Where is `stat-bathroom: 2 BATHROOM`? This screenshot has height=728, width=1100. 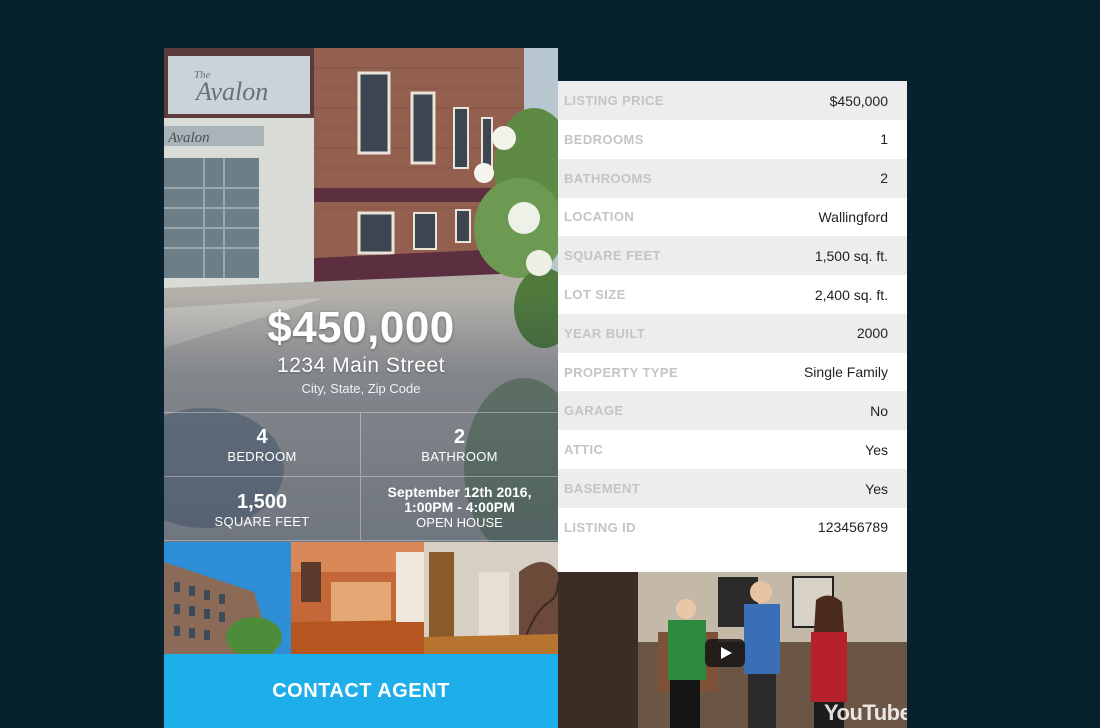
stat-bathroom: 2 BATHROOM is located at coordinates (459, 445).